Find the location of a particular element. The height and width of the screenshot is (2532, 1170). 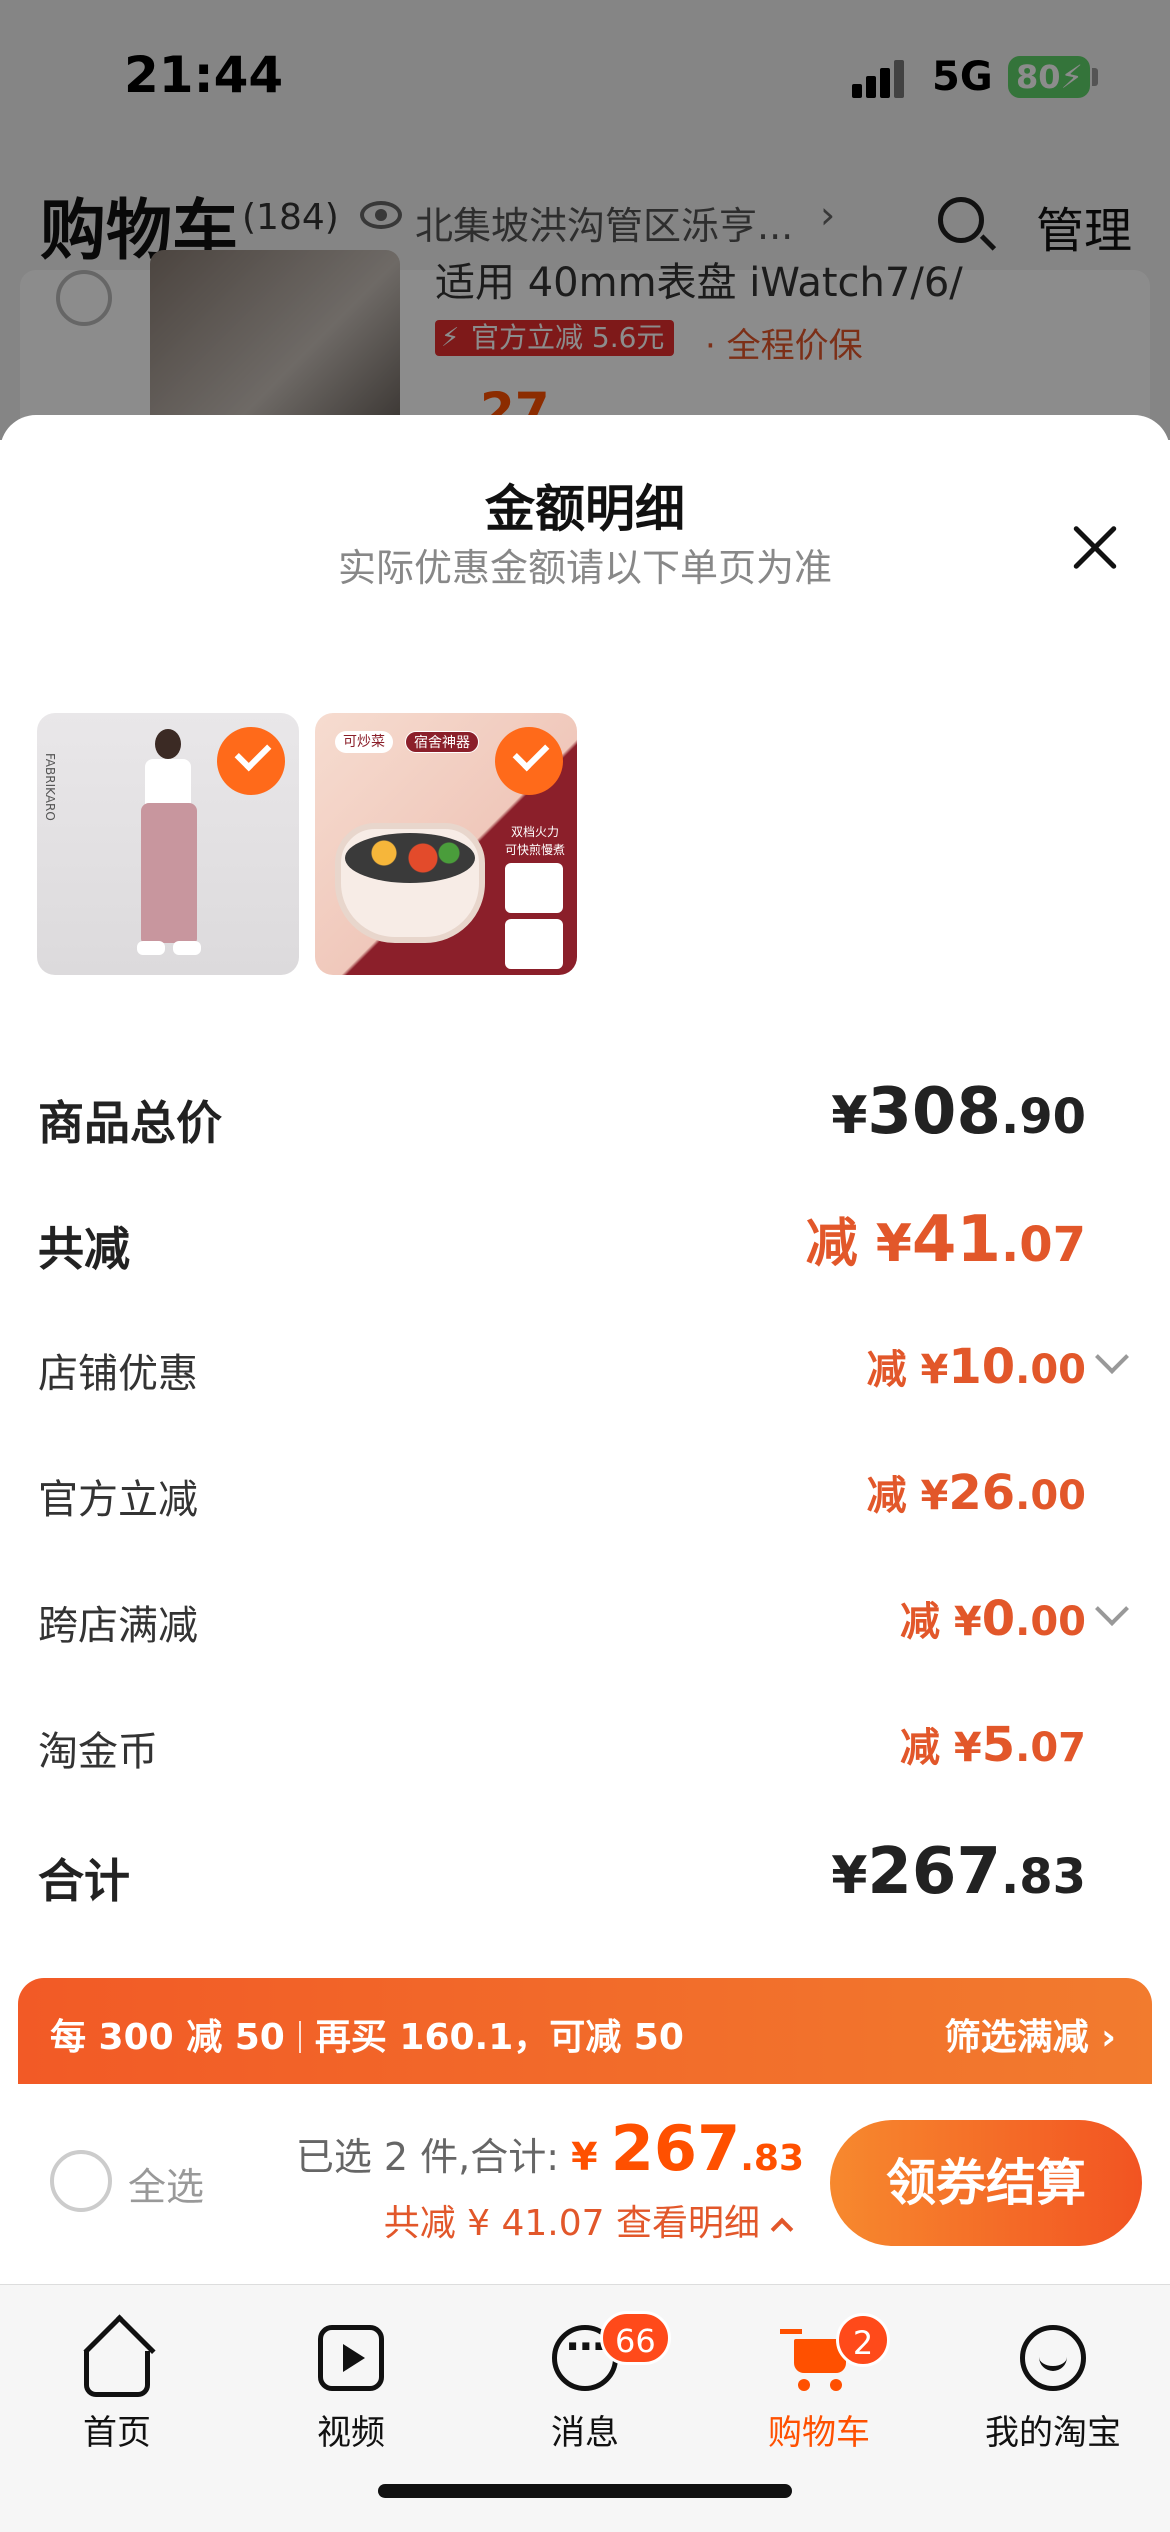

coins-value: 减 ¥5.07 is located at coordinates (992, 1745).